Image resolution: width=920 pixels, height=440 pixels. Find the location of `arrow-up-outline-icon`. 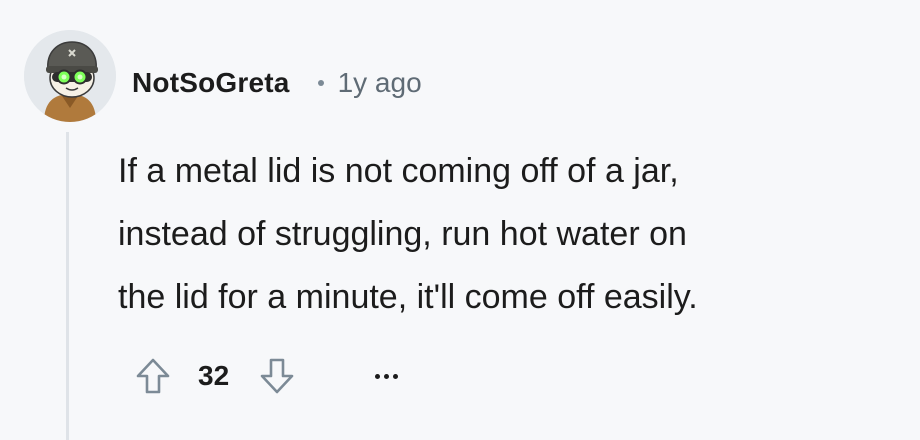

arrow-up-outline-icon is located at coordinates (153, 376).